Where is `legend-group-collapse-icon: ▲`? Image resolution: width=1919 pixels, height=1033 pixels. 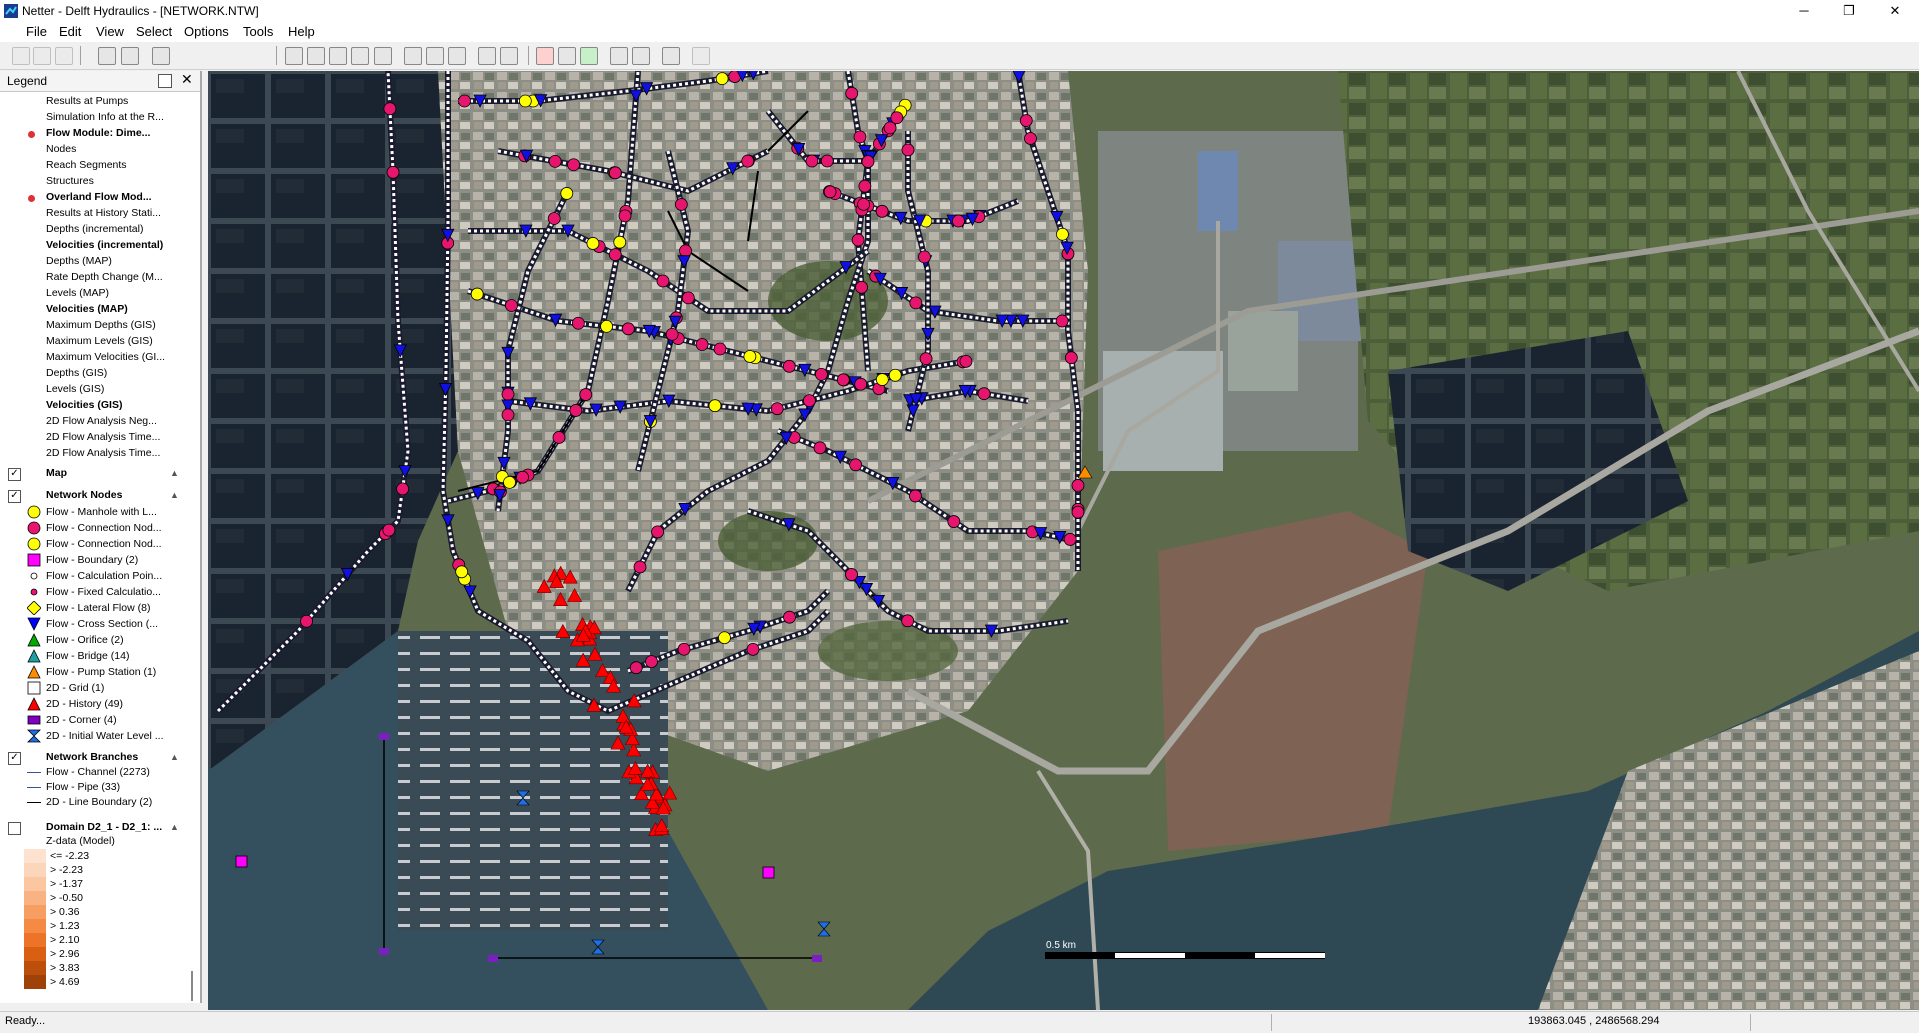 legend-group-collapse-icon: ▲ is located at coordinates (174, 827).